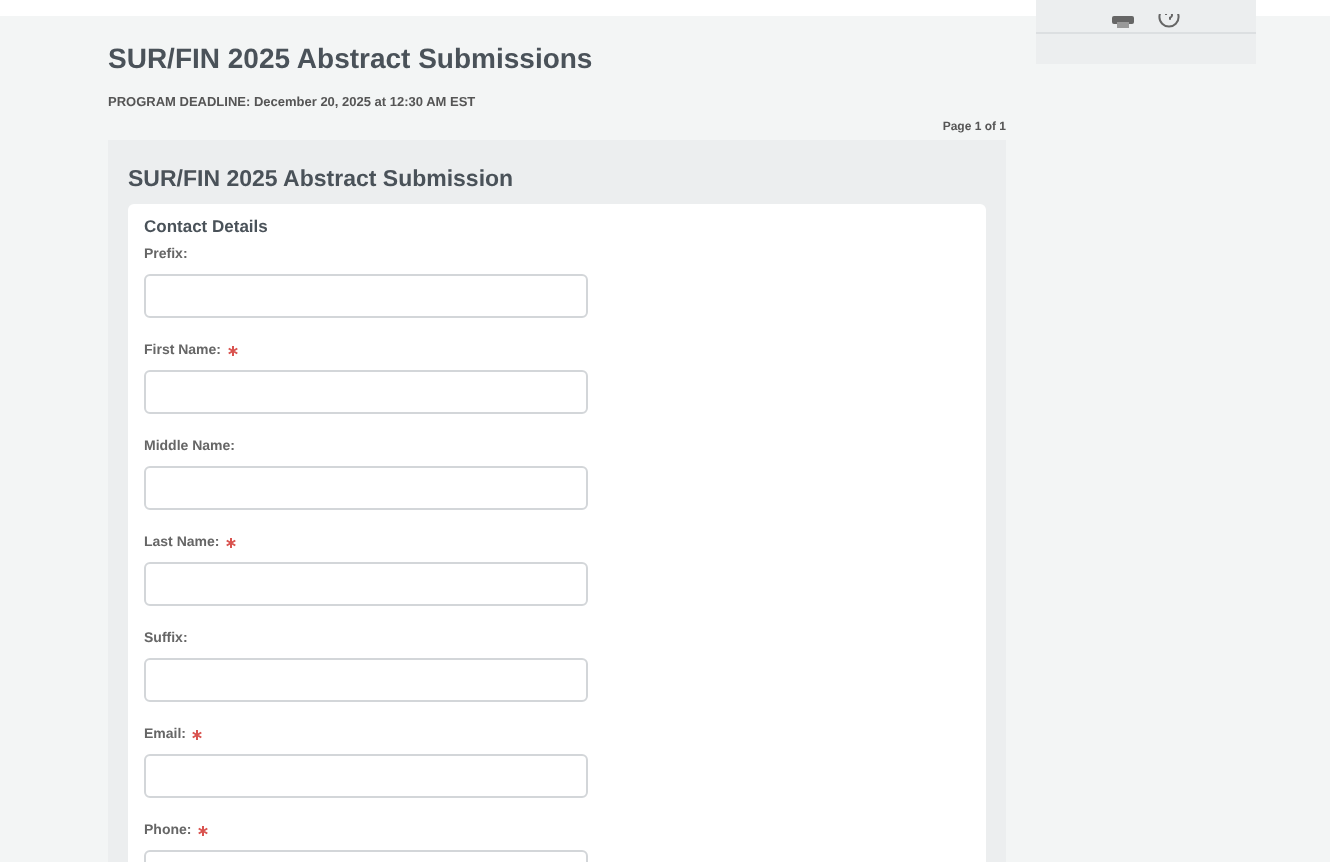 The height and width of the screenshot is (862, 1330). Describe the element at coordinates (351, 58) in the screenshot. I see `page-title: SUR/FIN 2025 Abstract Submissions` at that location.